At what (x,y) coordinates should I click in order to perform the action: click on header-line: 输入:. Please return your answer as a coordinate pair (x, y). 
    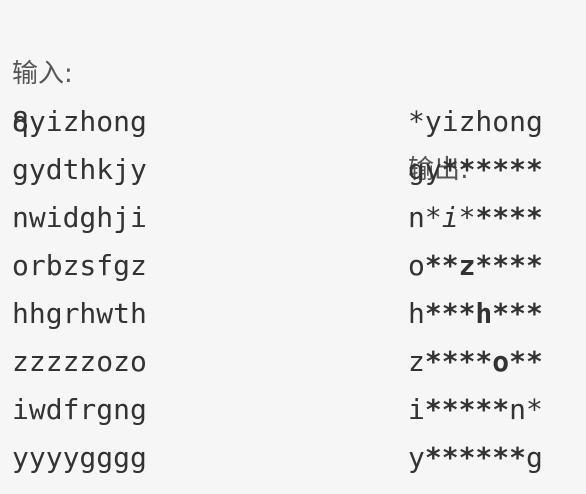
    Looking at the image, I should click on (36, 45).